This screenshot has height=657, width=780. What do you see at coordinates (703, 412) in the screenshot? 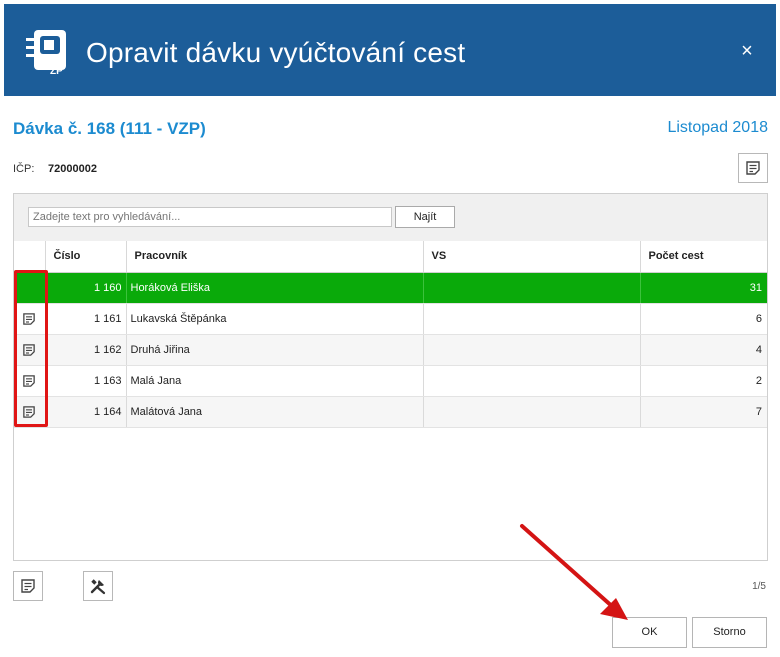
I see `row-count: 7` at bounding box center [703, 412].